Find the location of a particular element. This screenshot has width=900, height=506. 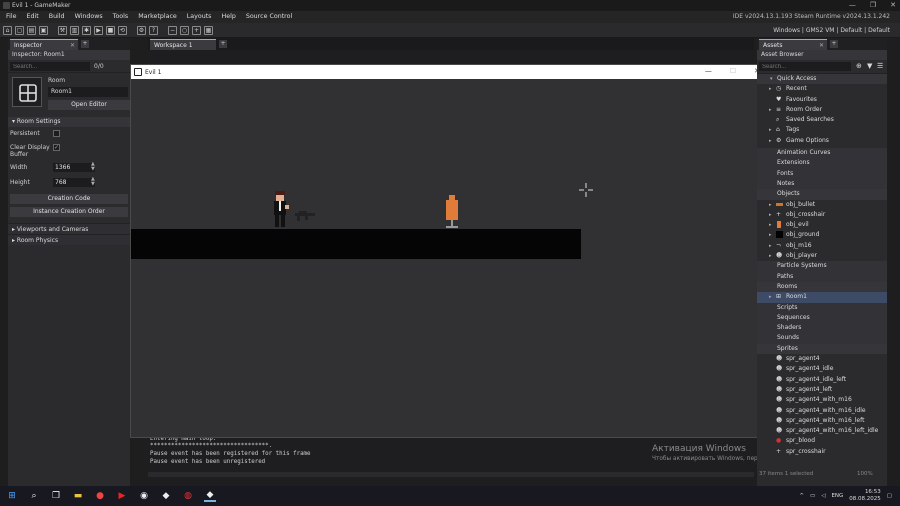

height-input: 768 is located at coordinates (74, 182).